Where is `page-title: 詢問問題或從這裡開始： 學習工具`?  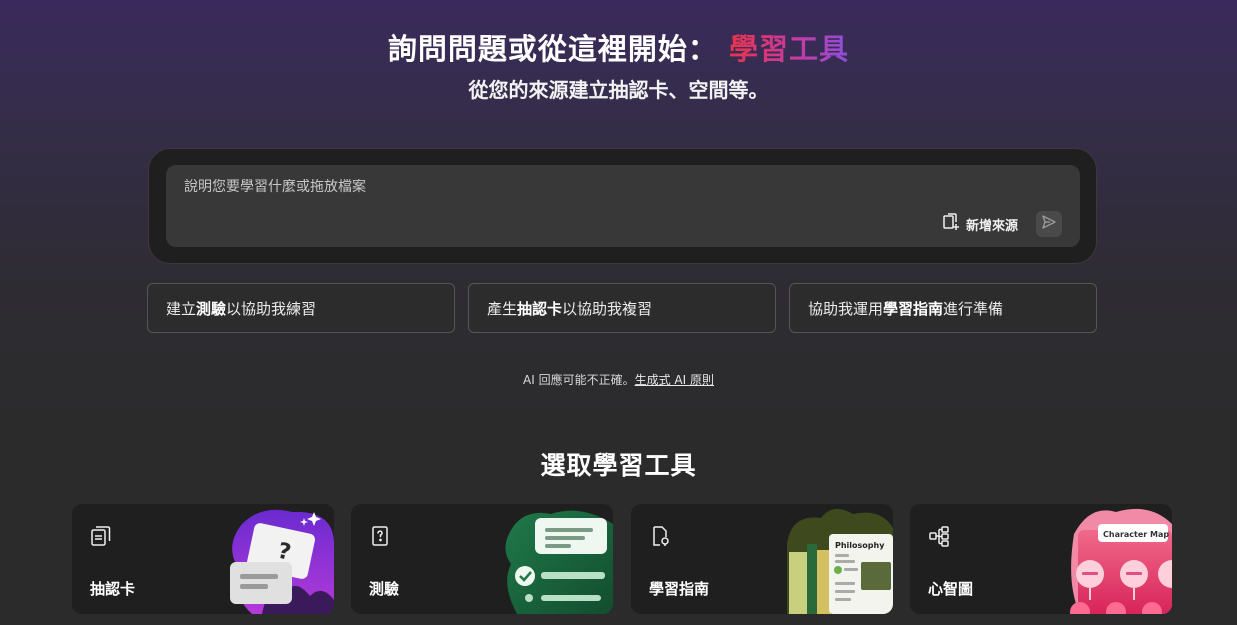
page-title: 詢問問題或從這裡開始： 學習工具 is located at coordinates (618, 47).